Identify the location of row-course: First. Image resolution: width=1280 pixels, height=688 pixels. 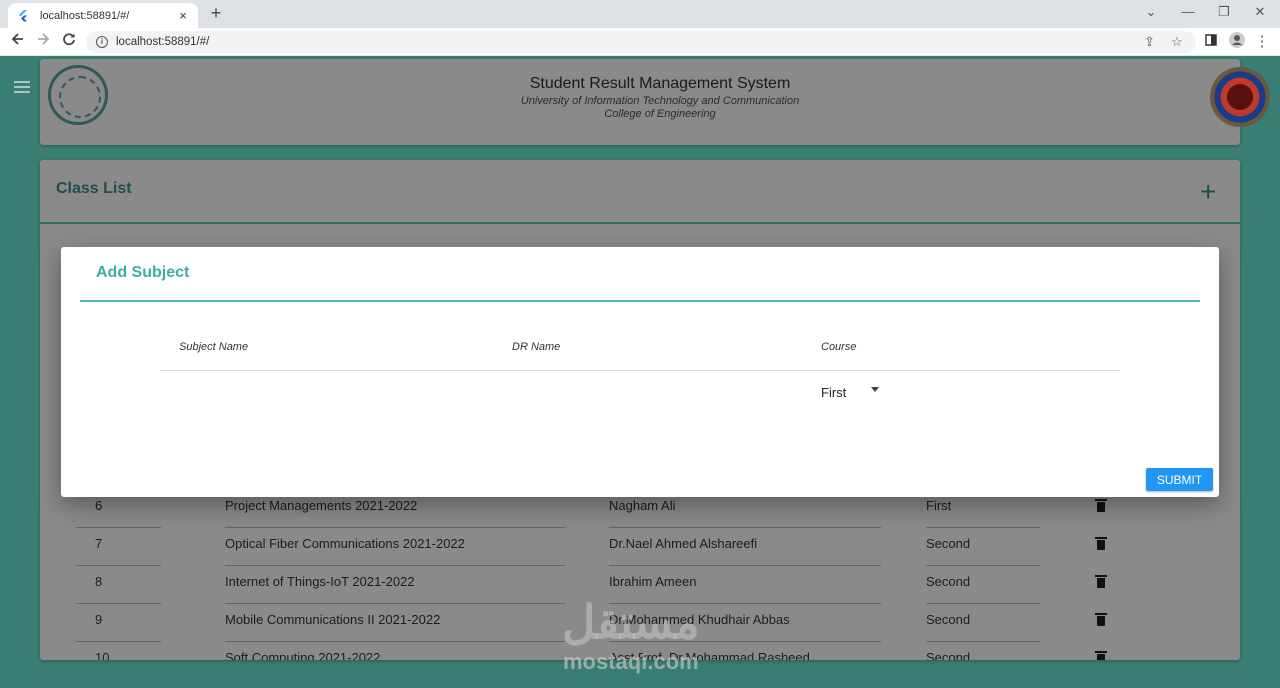
(939, 505).